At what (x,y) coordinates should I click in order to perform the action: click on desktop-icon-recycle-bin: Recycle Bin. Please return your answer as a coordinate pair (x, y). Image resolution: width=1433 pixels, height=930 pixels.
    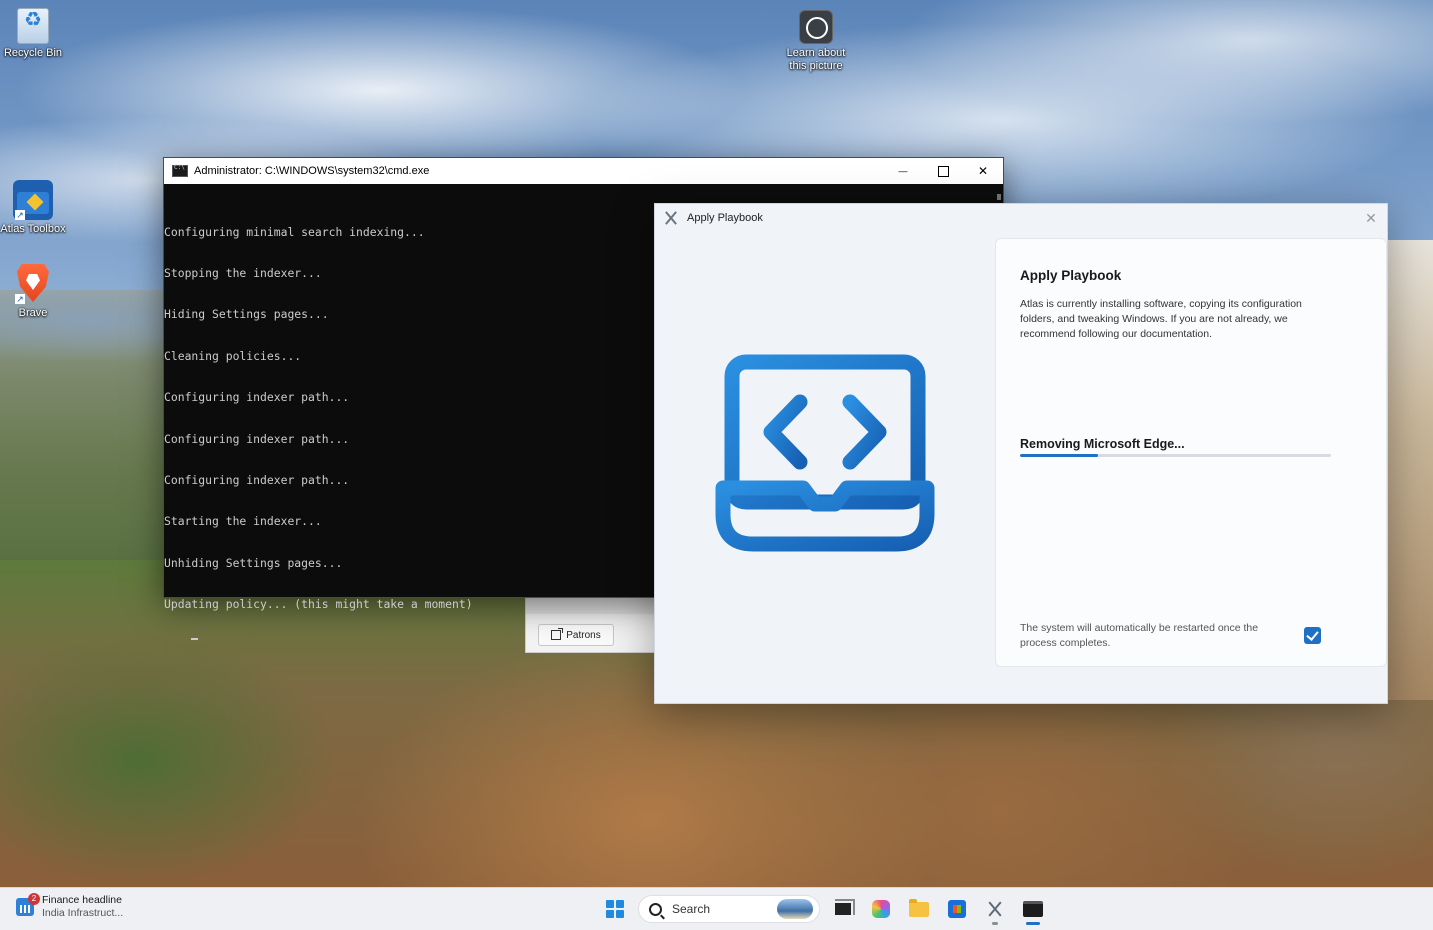
    Looking at the image, I should click on (34, 34).